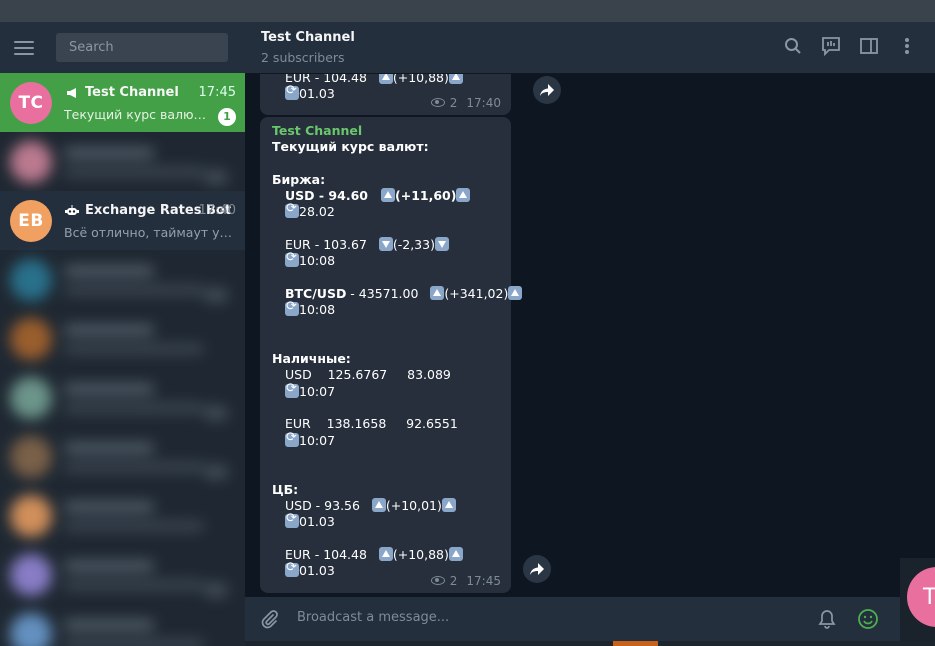 This screenshot has height=646, width=935. Describe the element at coordinates (368, 375) in the screenshot. I see `message-line: USD 125.6767 83.089` at that location.